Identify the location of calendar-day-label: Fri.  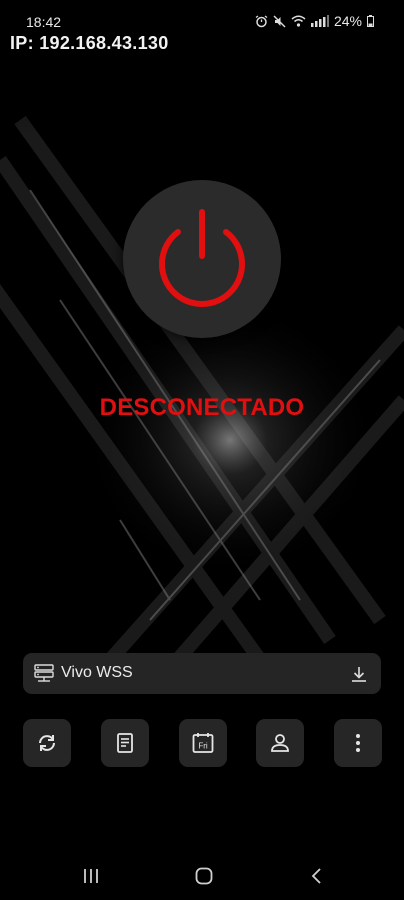
(203, 746).